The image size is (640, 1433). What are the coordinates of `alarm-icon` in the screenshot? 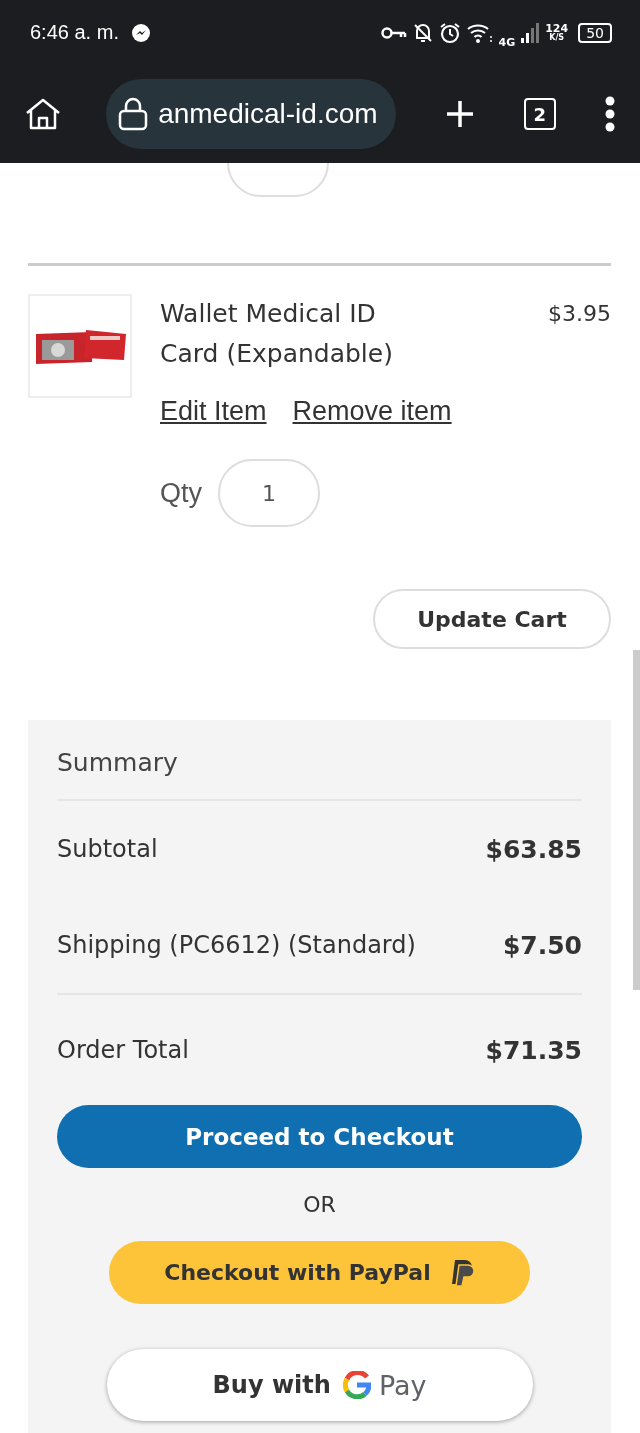 It's located at (449, 32).